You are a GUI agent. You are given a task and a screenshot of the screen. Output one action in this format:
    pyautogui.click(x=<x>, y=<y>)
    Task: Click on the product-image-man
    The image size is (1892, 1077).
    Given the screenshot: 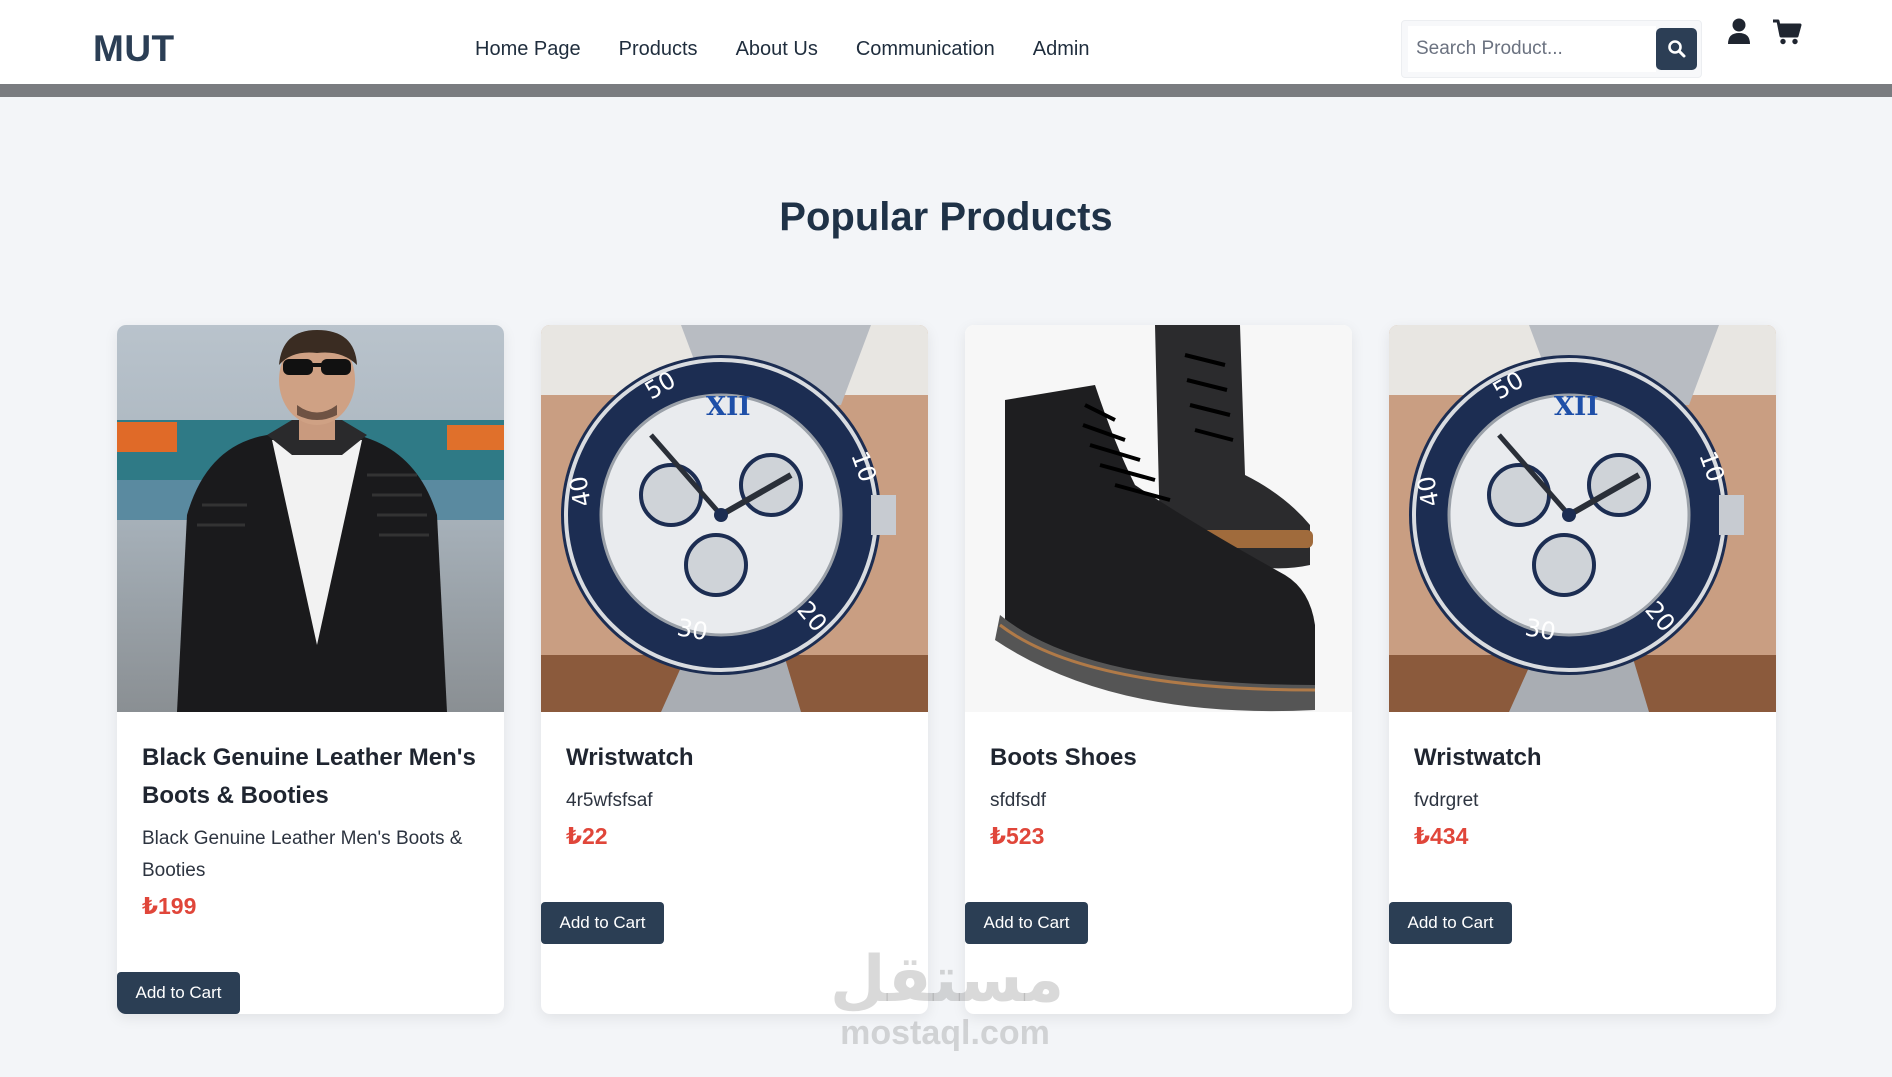 What is the action you would take?
    pyautogui.click(x=310, y=518)
    